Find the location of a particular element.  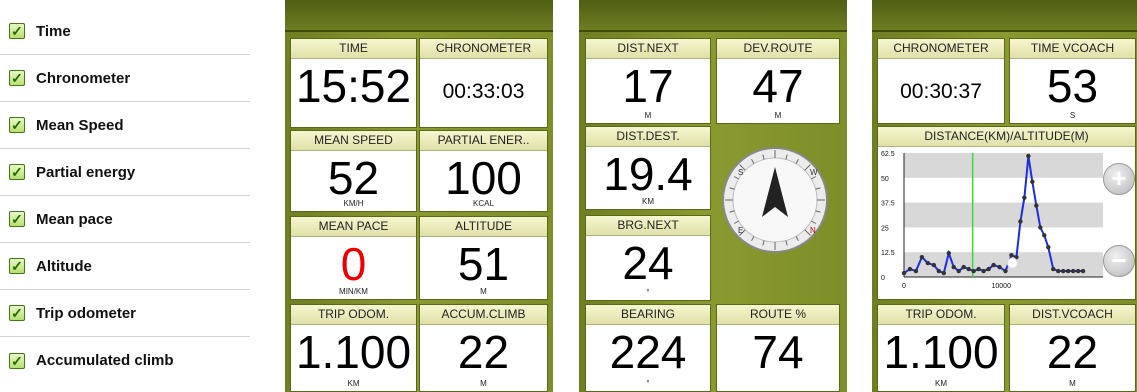

data-field: TIME VCOACH 53 S is located at coordinates (1072, 81).